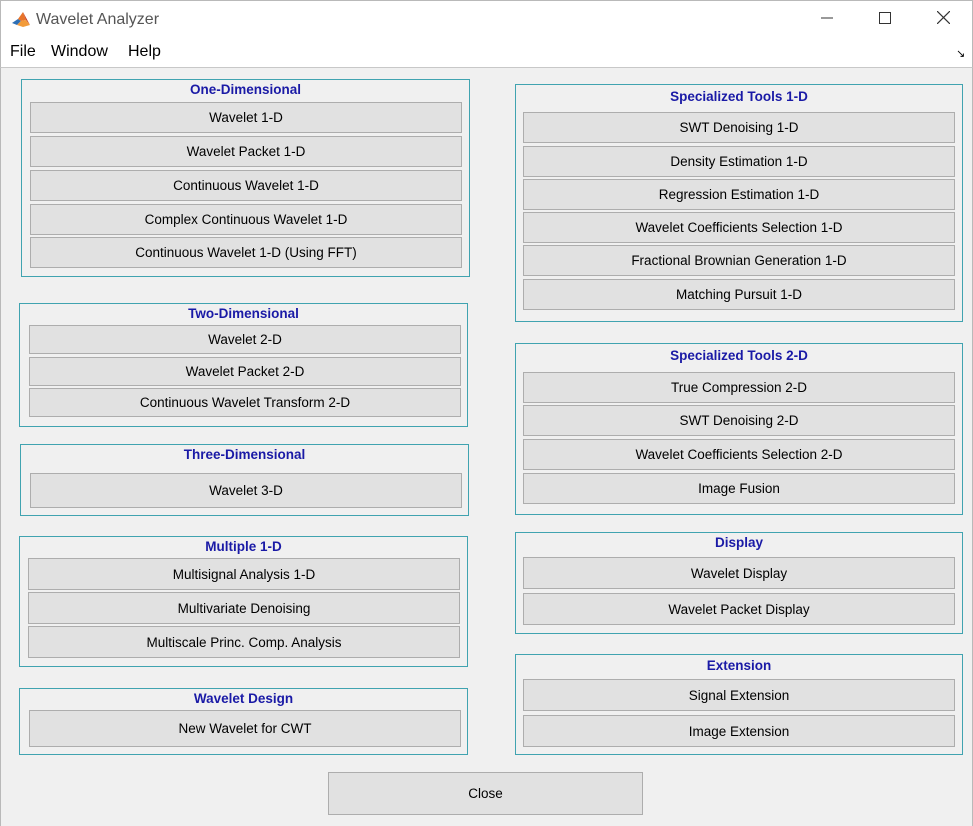 Image resolution: width=973 pixels, height=826 pixels. I want to click on wavelet-3d-button: Wavelet 3-D, so click(246, 490).